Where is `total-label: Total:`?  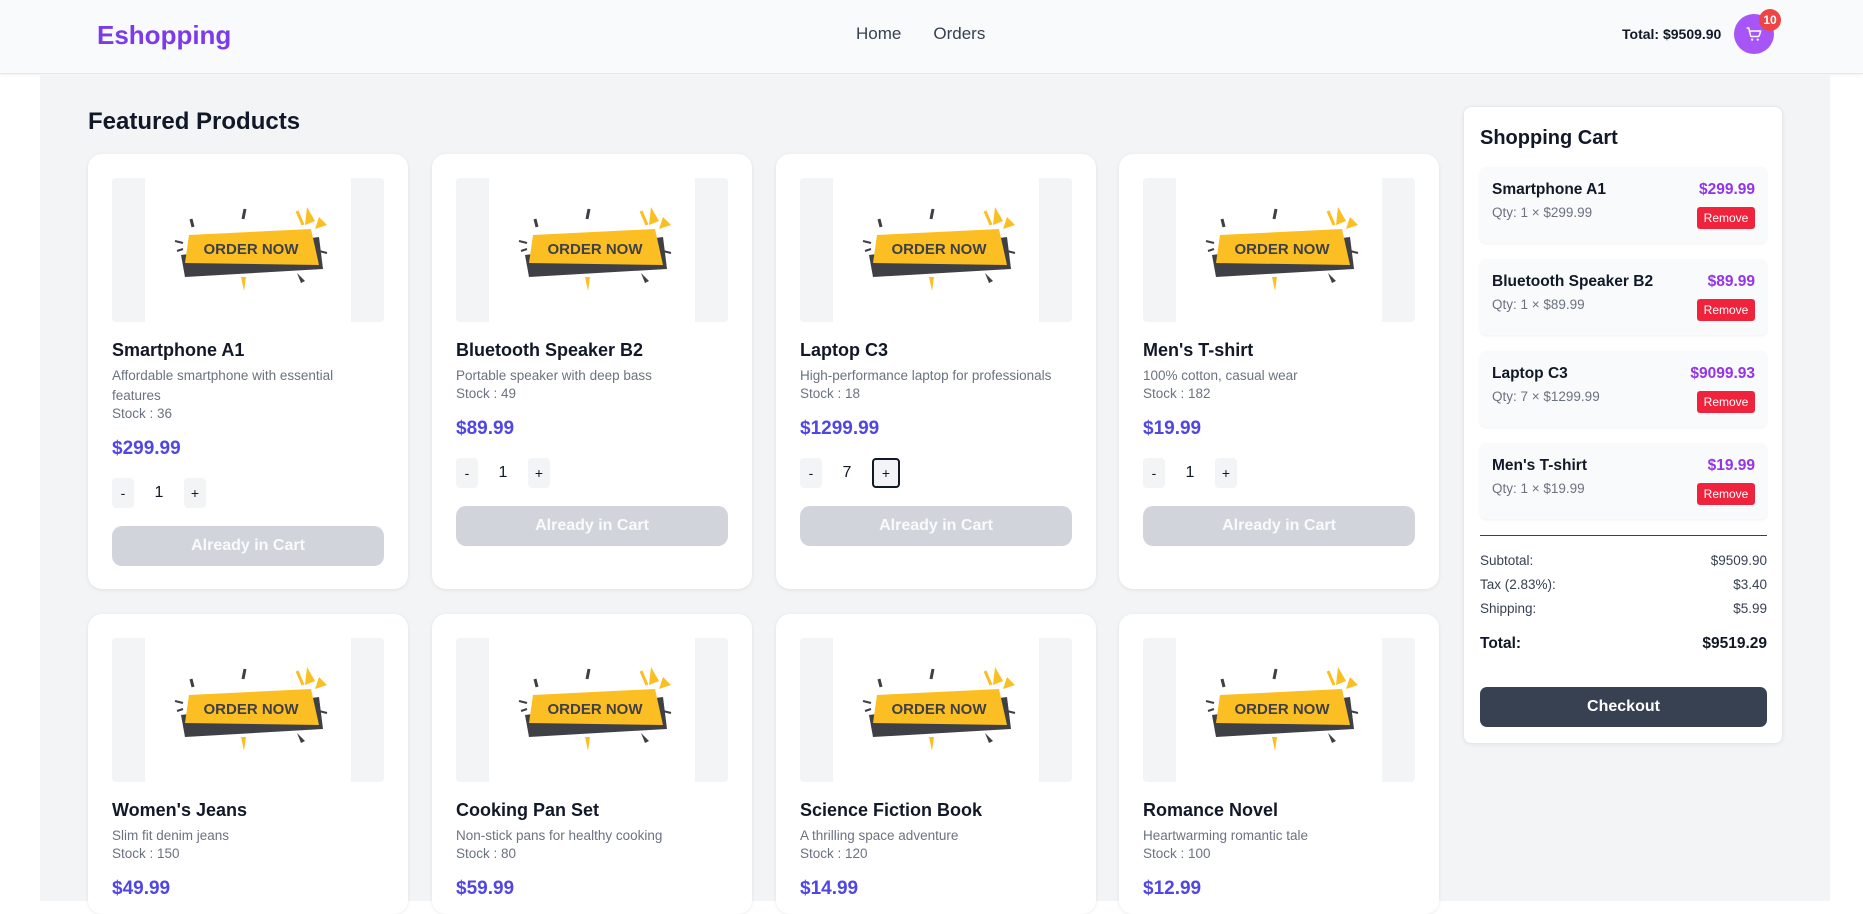 total-label: Total: is located at coordinates (1501, 643).